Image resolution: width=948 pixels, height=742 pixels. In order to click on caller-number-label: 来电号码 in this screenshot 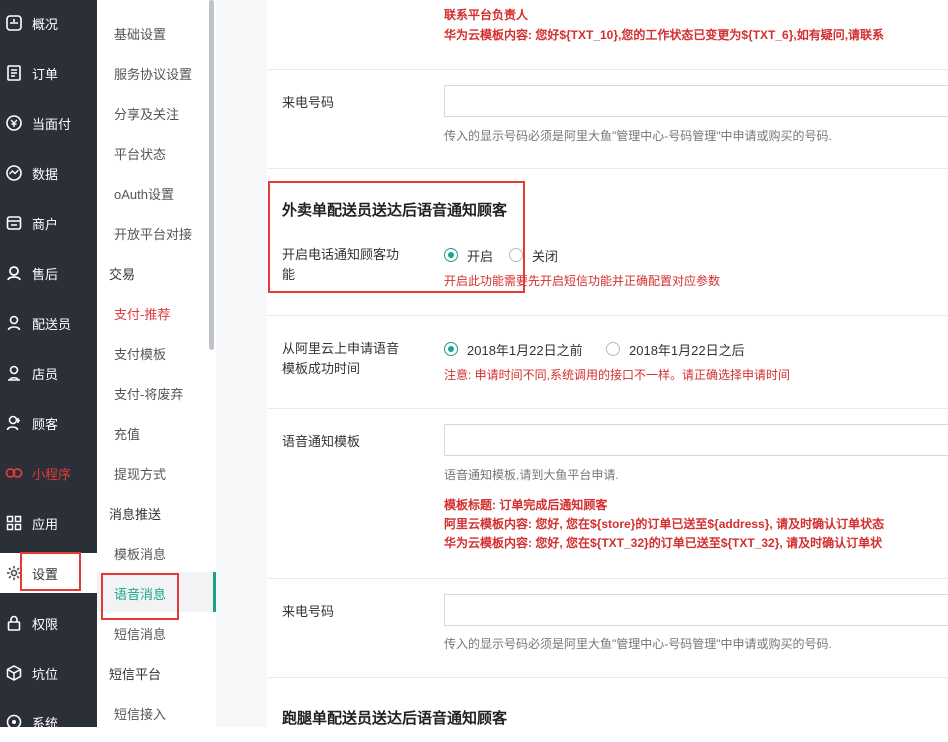, I will do `click(308, 102)`.